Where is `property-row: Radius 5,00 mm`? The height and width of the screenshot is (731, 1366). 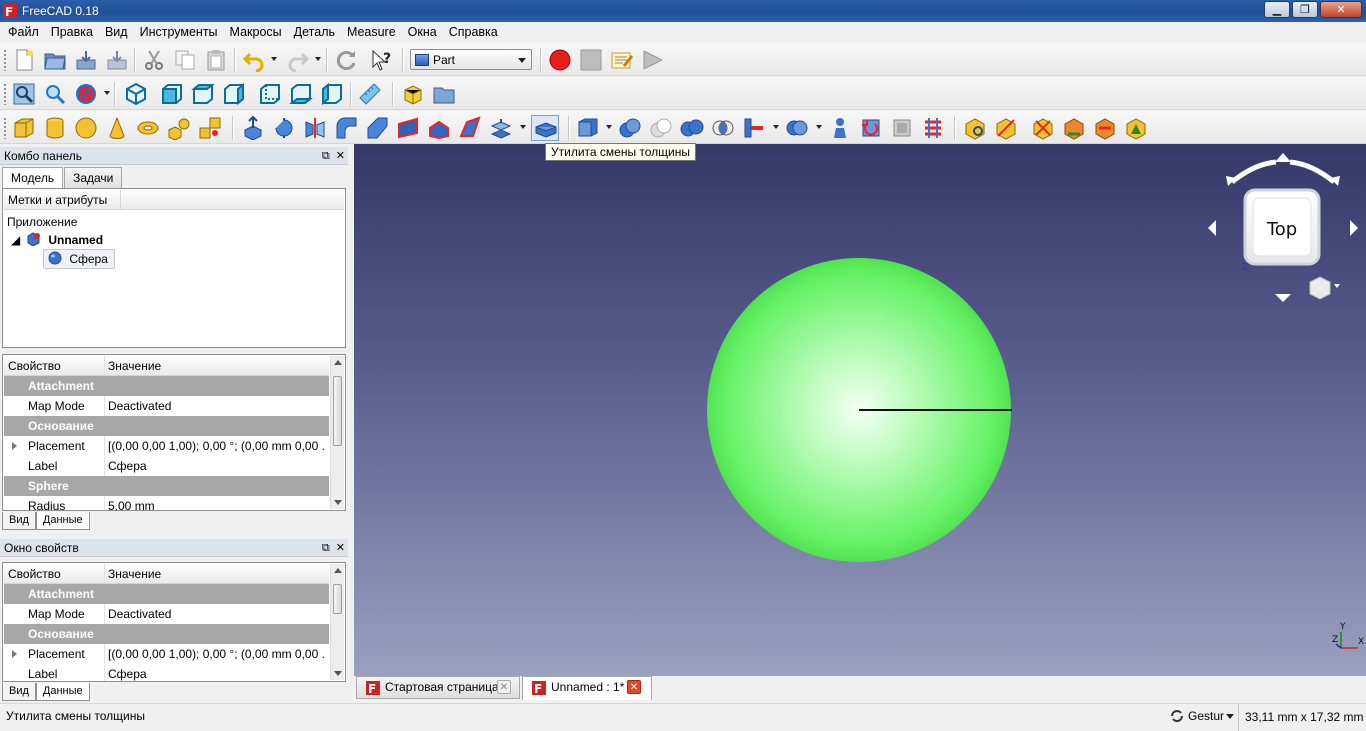 property-row: Radius 5,00 mm is located at coordinates (166, 503).